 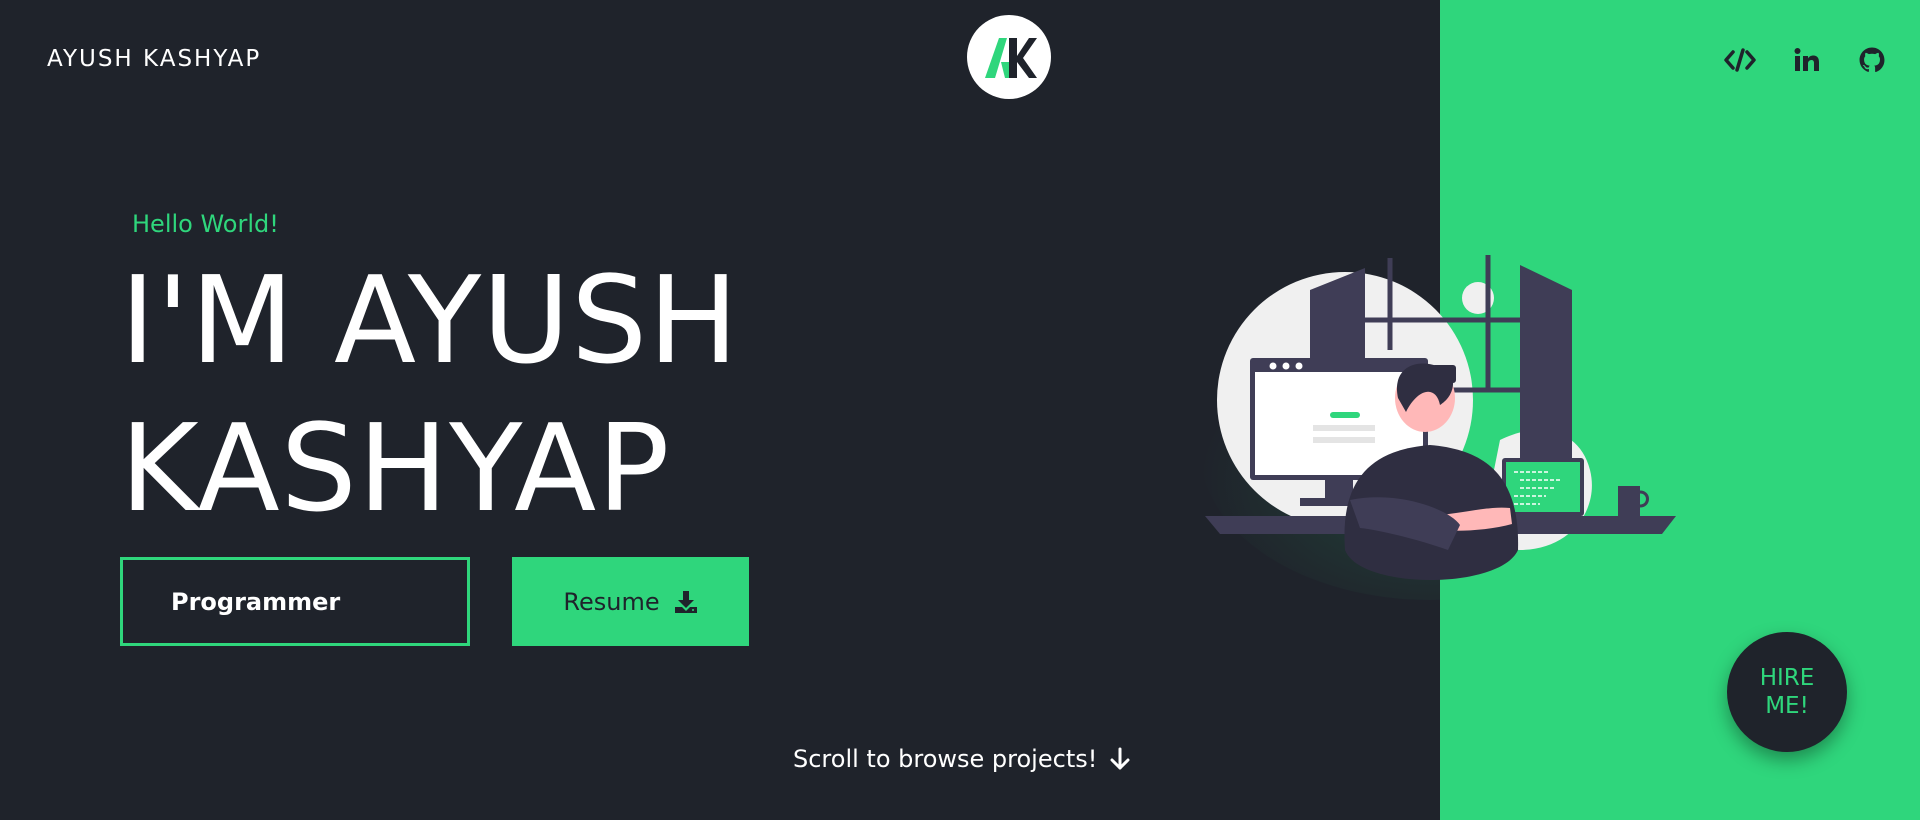 I want to click on resume-button: Resume, so click(x=630, y=601).